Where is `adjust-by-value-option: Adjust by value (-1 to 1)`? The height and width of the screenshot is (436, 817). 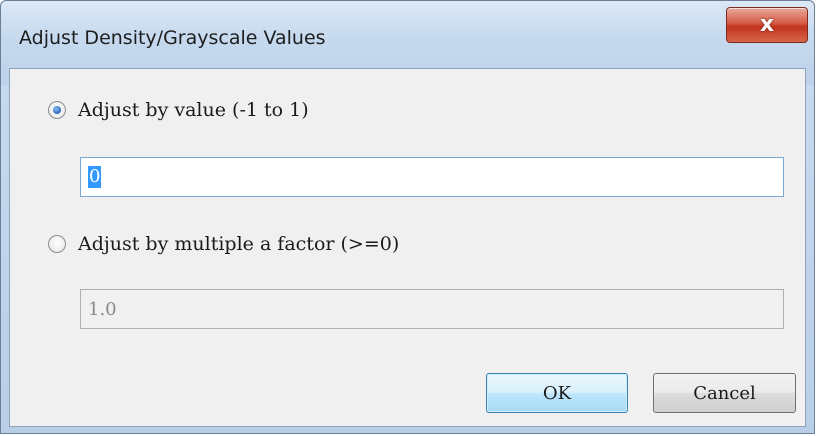 adjust-by-value-option: Adjust by value (-1 to 1) is located at coordinates (178, 110).